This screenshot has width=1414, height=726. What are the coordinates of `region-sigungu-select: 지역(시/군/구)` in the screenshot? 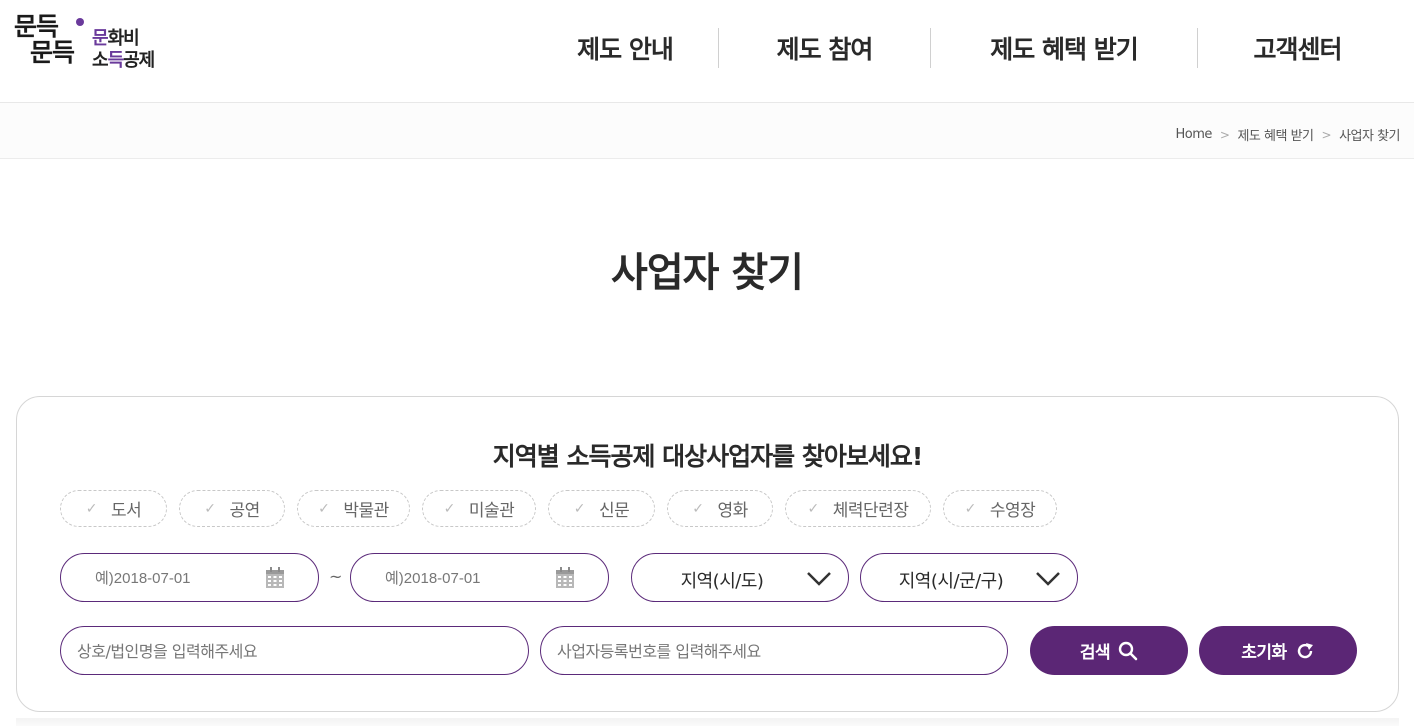 It's located at (969, 577).